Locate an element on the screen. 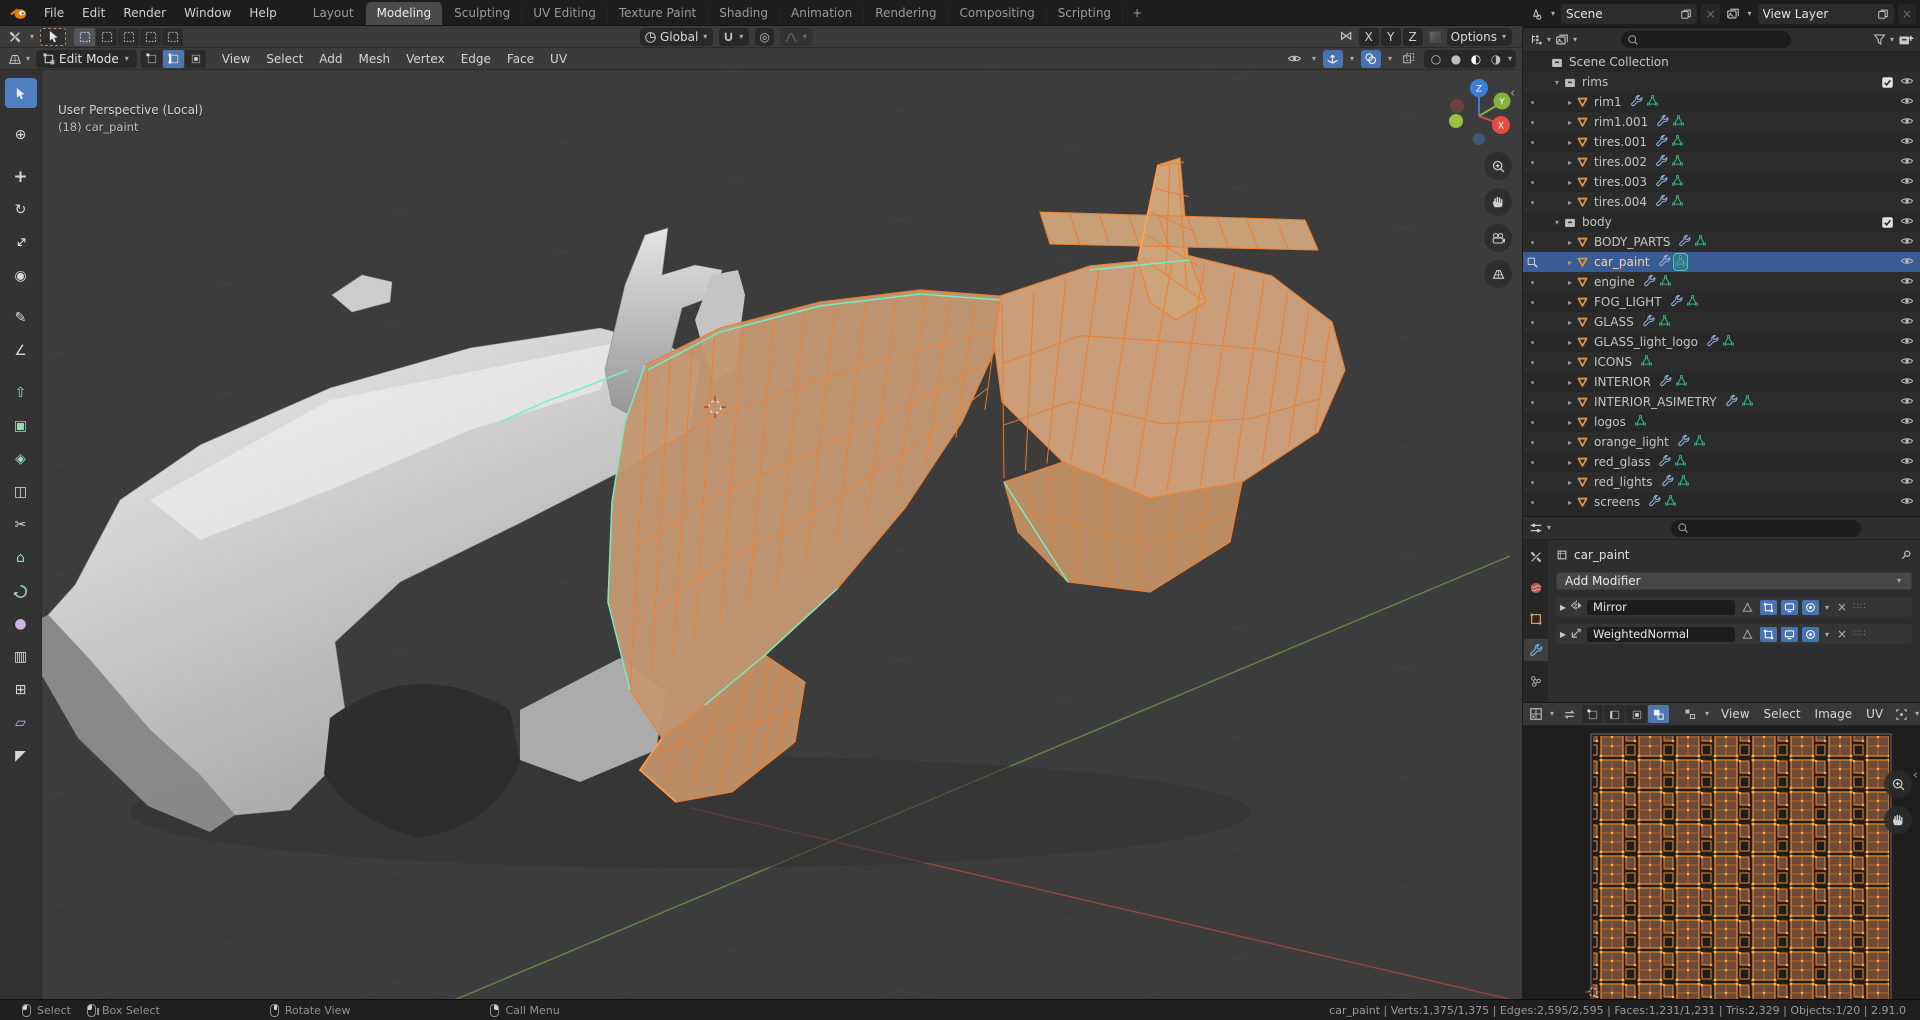  expand-caret-icon: ▾ is located at coordinates (1557, 222).